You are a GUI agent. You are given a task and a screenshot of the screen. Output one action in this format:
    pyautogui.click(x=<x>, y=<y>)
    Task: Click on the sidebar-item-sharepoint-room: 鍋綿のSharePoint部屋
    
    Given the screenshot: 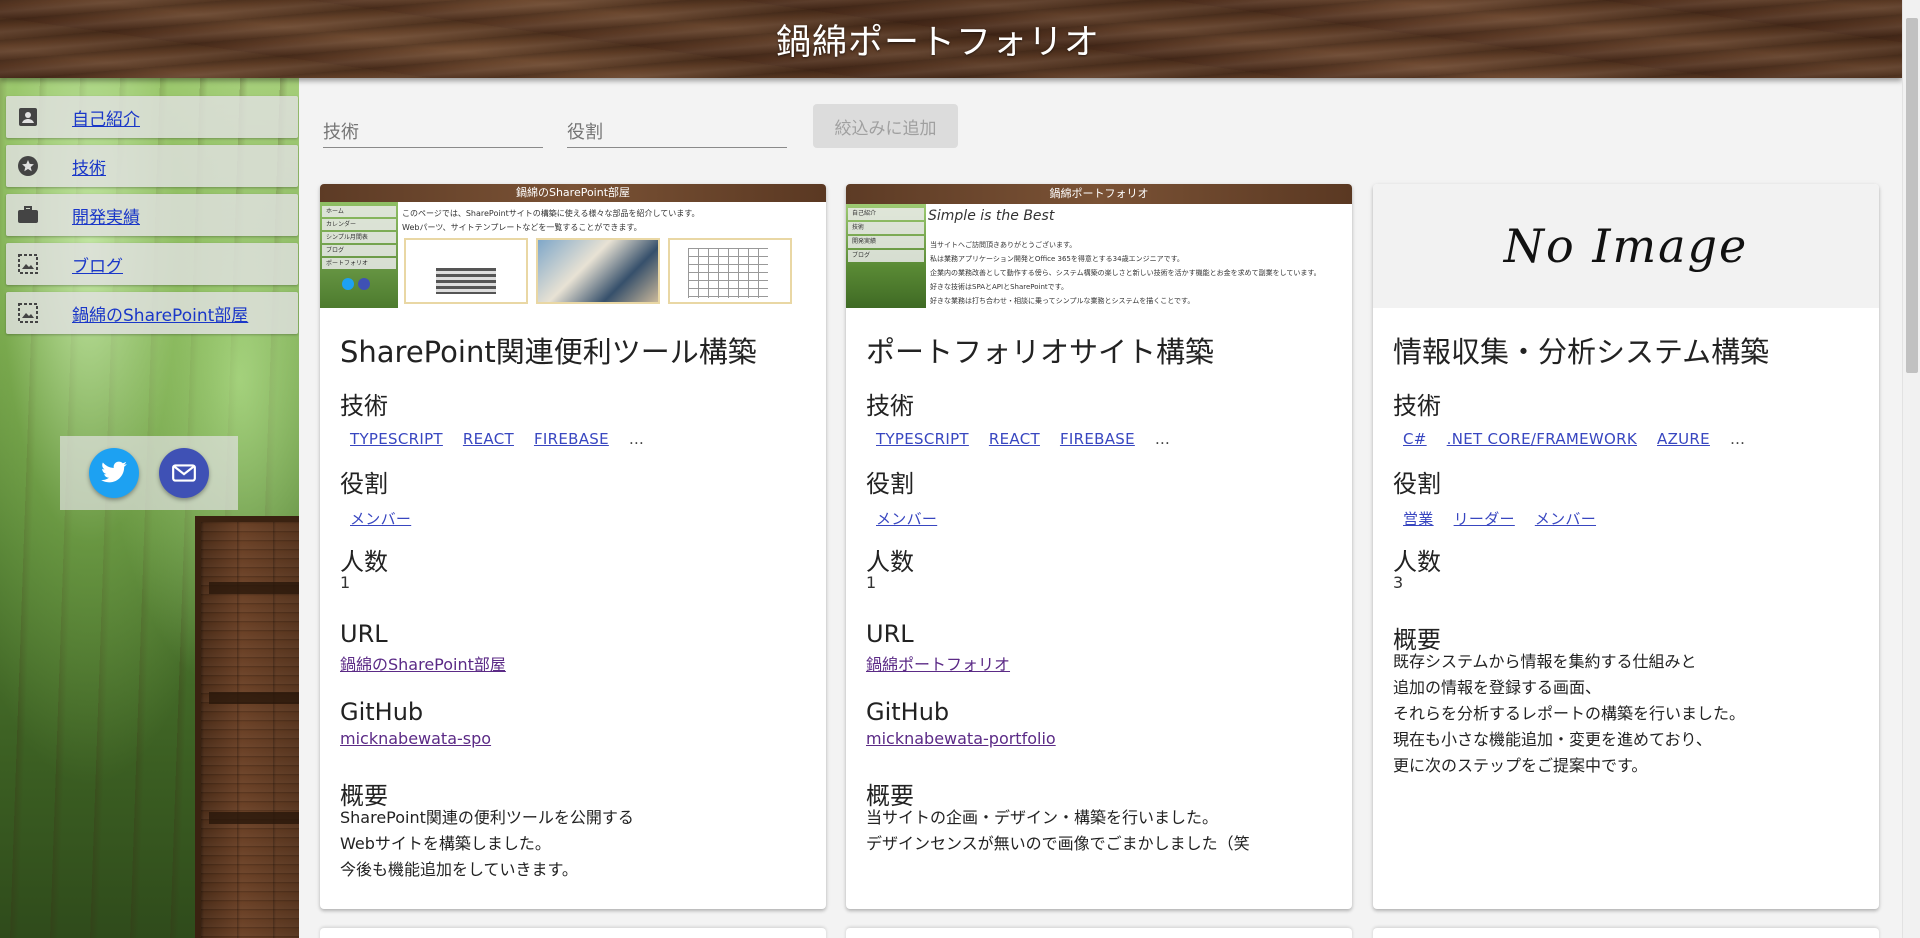 What is the action you would take?
    pyautogui.click(x=152, y=313)
    